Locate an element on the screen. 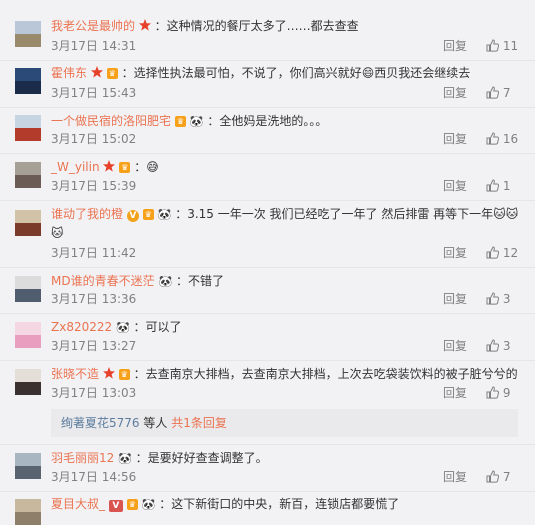 The image size is (535, 525). username: 张晓不造 is located at coordinates (75, 374).